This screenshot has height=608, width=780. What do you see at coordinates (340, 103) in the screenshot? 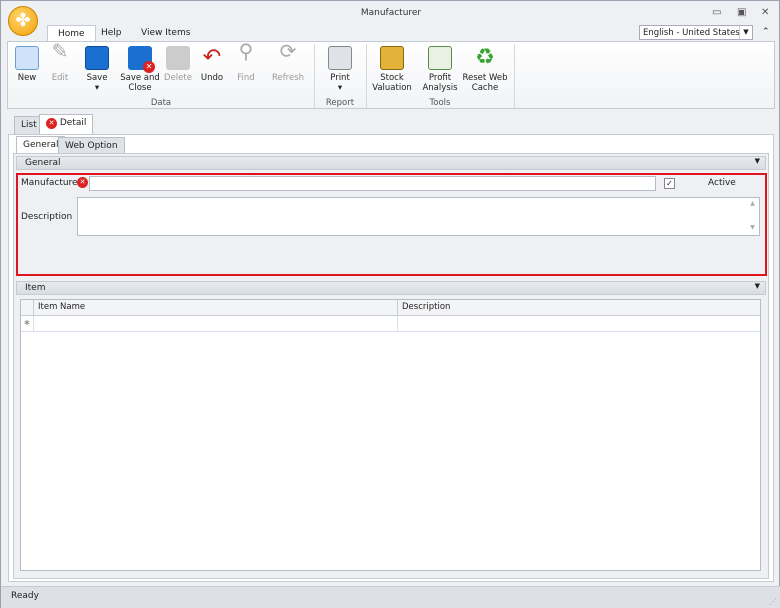
I see `group-report-label: Report` at bounding box center [340, 103].